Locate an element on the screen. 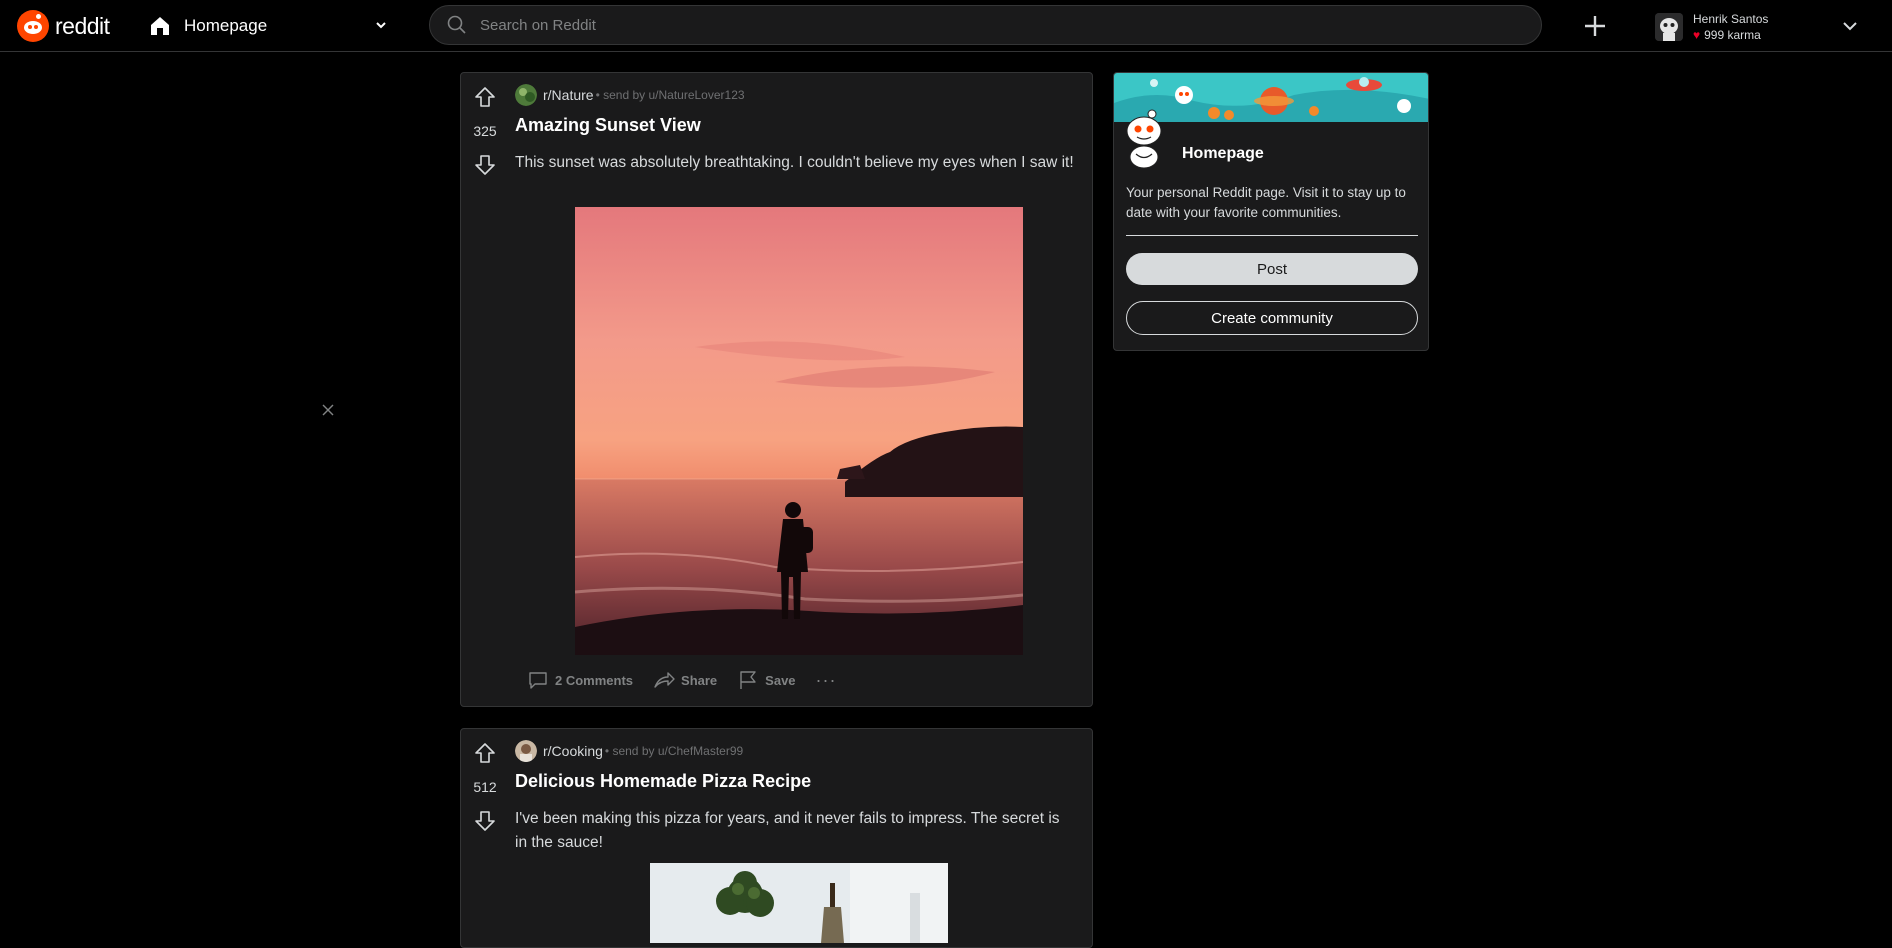  comments-button: 2 Comments is located at coordinates (580, 680).